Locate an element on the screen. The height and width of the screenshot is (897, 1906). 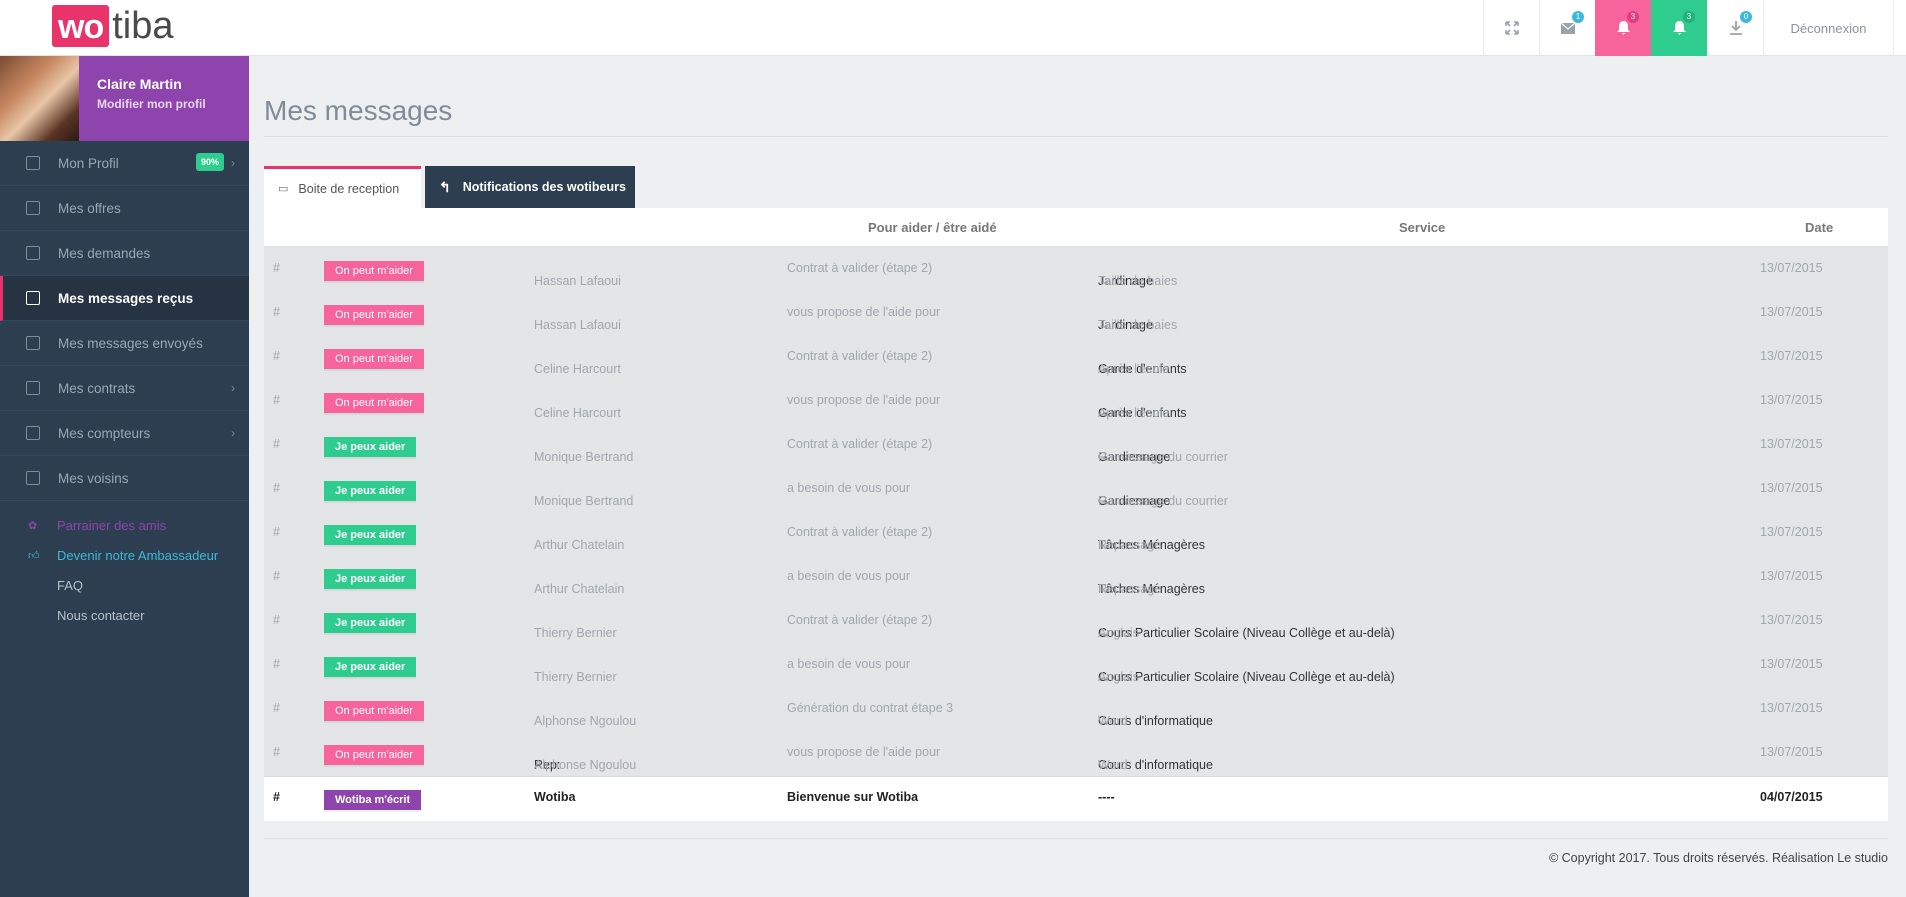
contact-link: Nous contacter is located at coordinates (124, 616).